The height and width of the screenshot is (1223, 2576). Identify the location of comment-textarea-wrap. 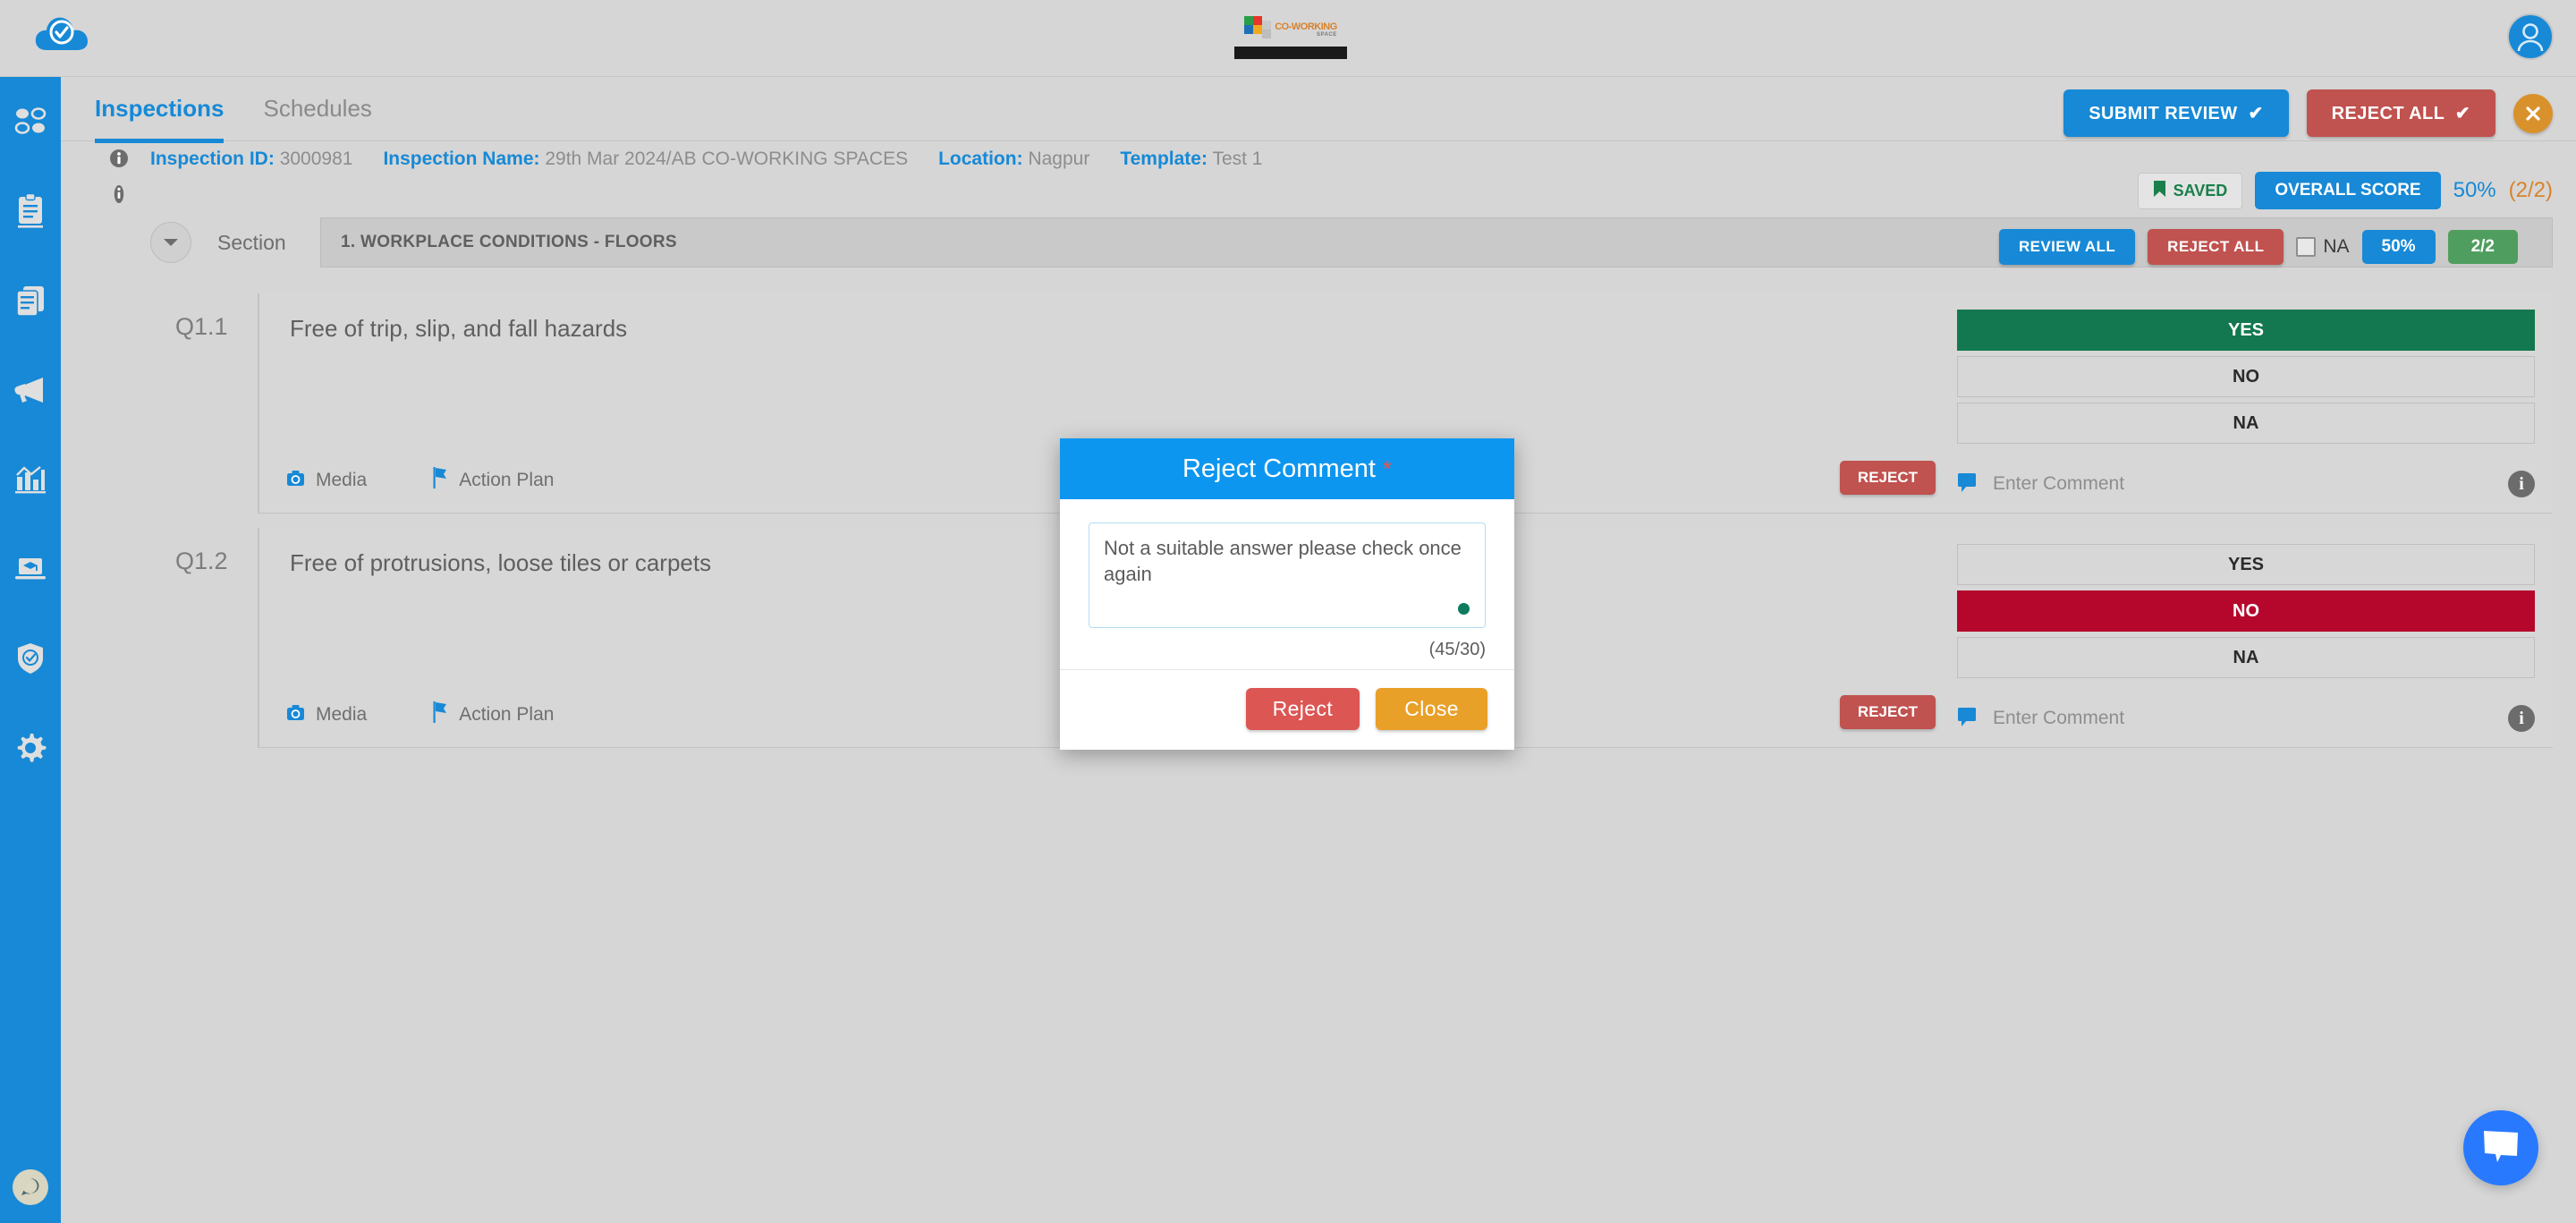
(1287, 577).